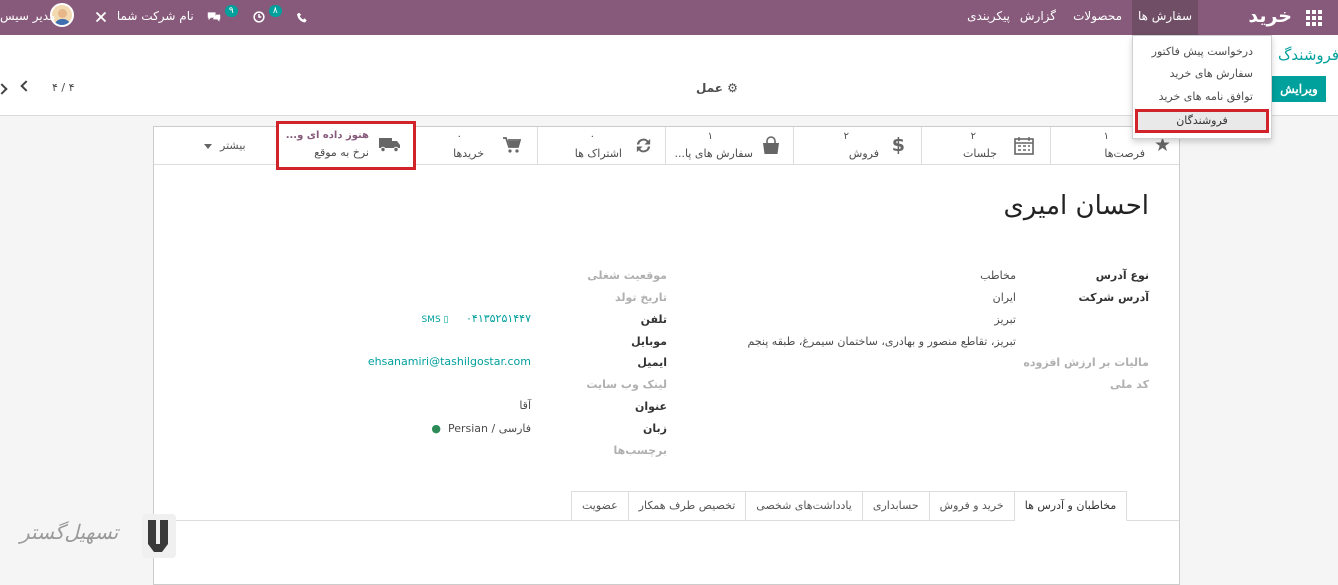 Image resolution: width=1338 pixels, height=585 pixels. Describe the element at coordinates (652, 362) in the screenshot. I see `email-label: ایمیل` at that location.